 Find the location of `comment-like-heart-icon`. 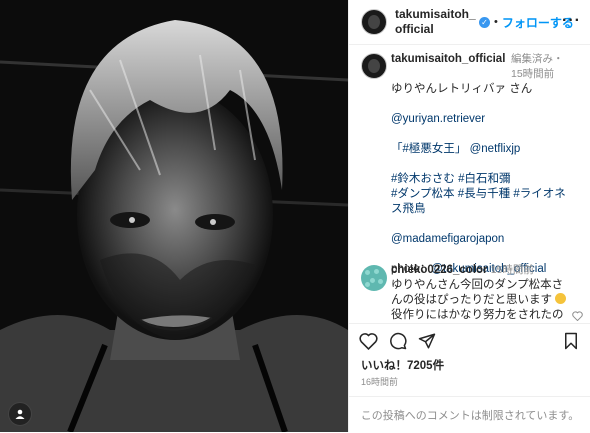

comment-like-heart-icon is located at coordinates (577, 316).